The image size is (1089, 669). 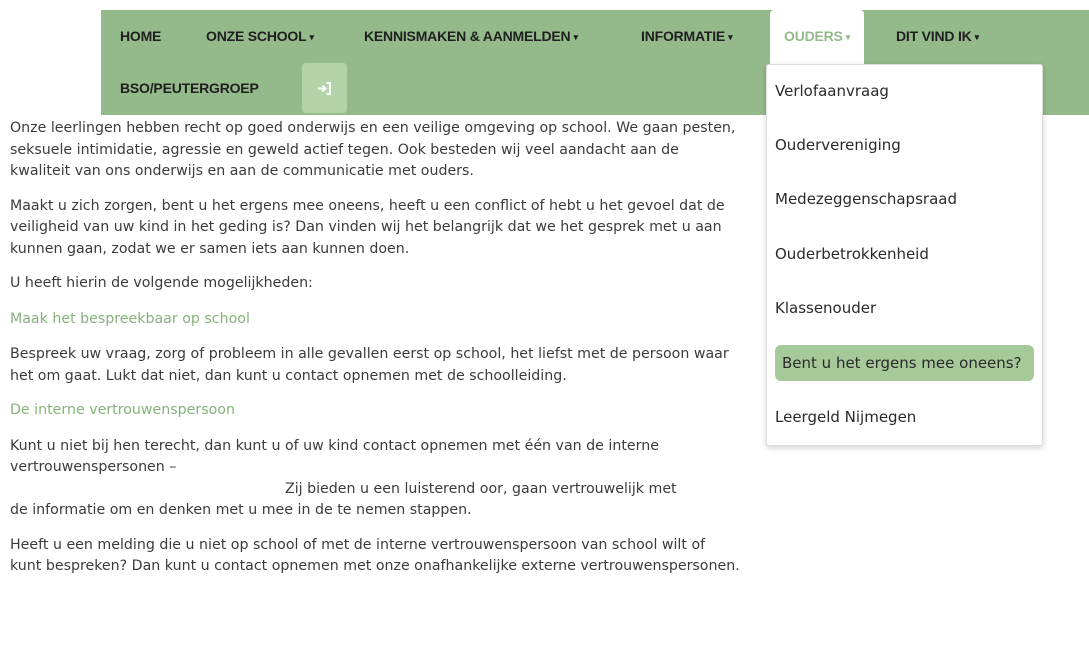 I want to click on nav-home: HOME, so click(x=140, y=36).